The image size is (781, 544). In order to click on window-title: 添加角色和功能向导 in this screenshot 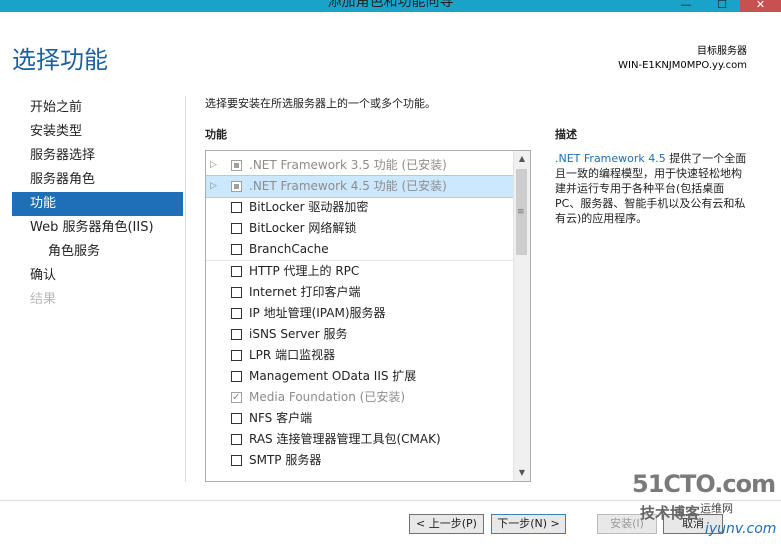, I will do `click(390, 5)`.